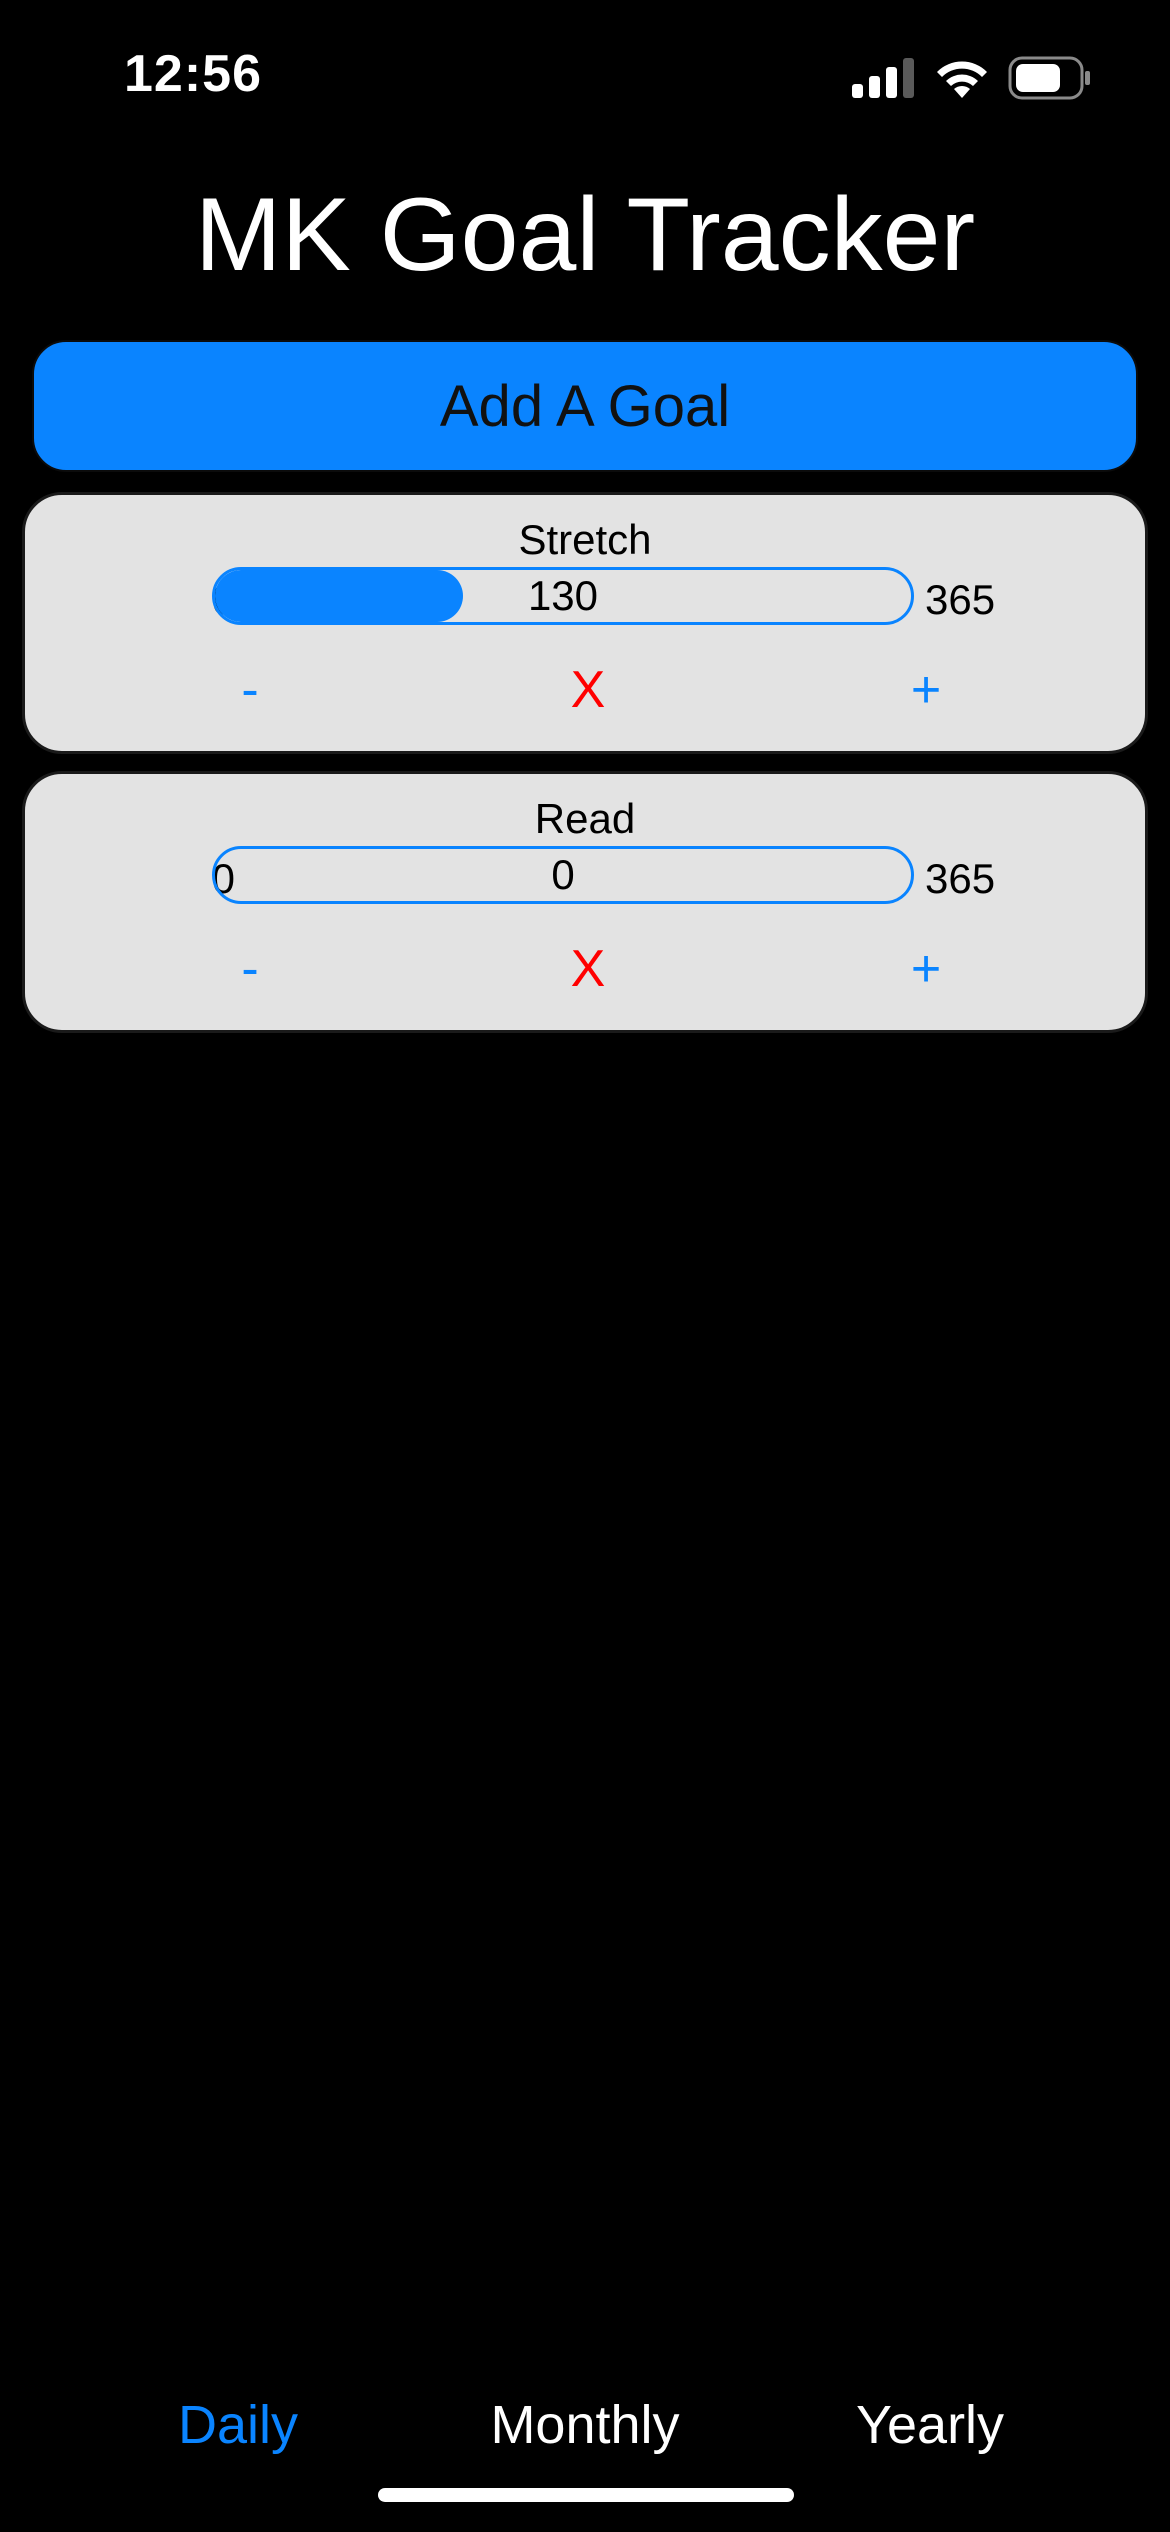 The height and width of the screenshot is (2532, 1170). What do you see at coordinates (193, 74) in the screenshot?
I see `status-time: 12:56` at bounding box center [193, 74].